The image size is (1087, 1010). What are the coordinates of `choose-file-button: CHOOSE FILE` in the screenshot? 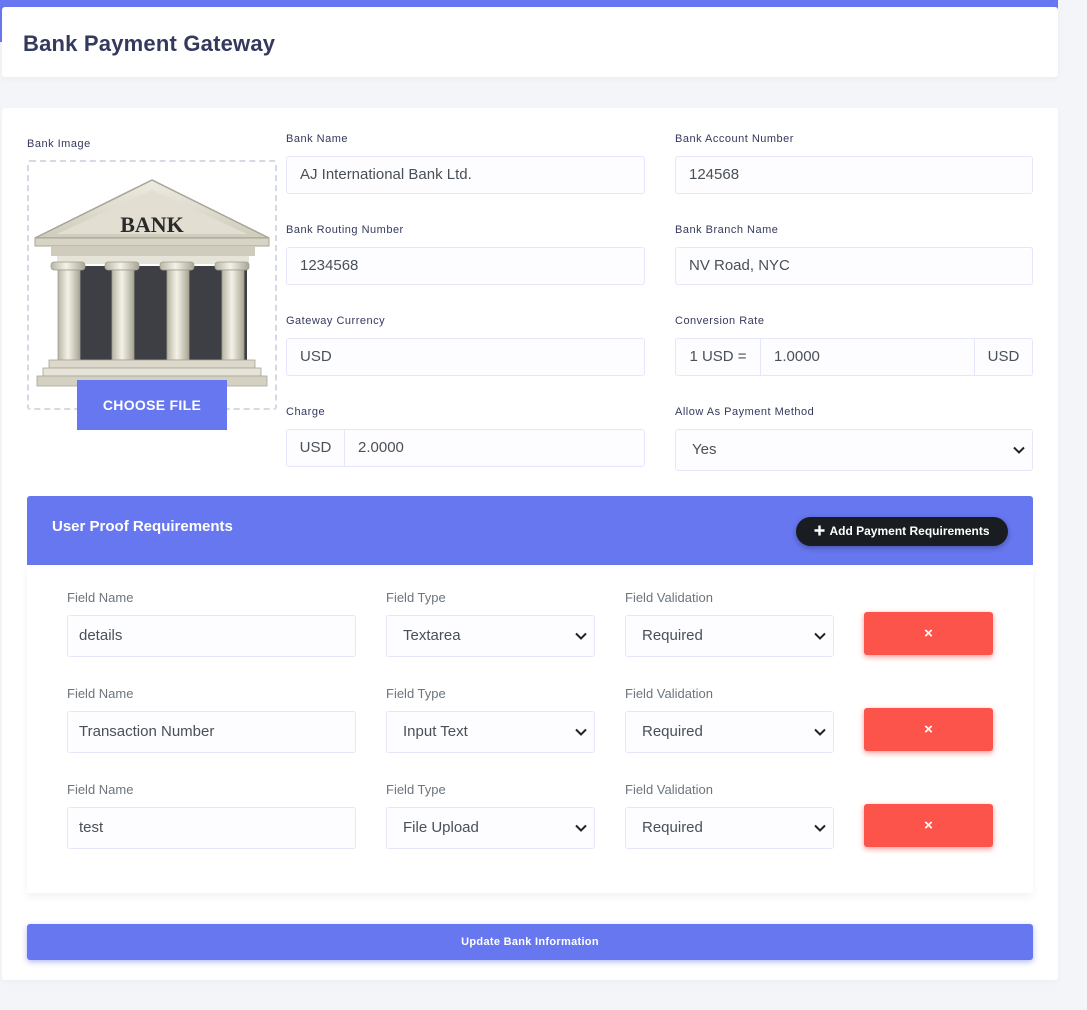 It's located at (152, 405).